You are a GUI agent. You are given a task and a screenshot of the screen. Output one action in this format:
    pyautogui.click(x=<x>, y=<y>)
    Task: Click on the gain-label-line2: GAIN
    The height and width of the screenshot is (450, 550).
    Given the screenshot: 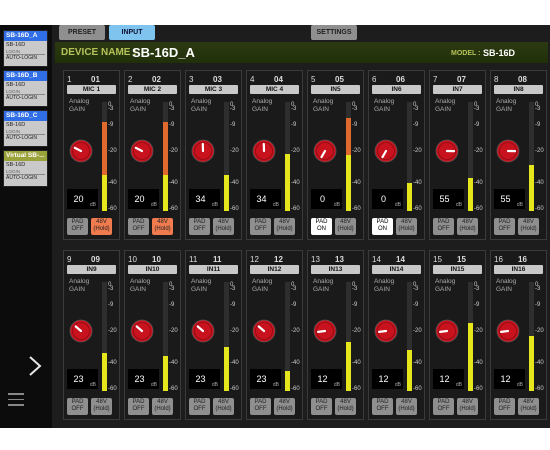 What is the action you would take?
    pyautogui.click(x=443, y=289)
    